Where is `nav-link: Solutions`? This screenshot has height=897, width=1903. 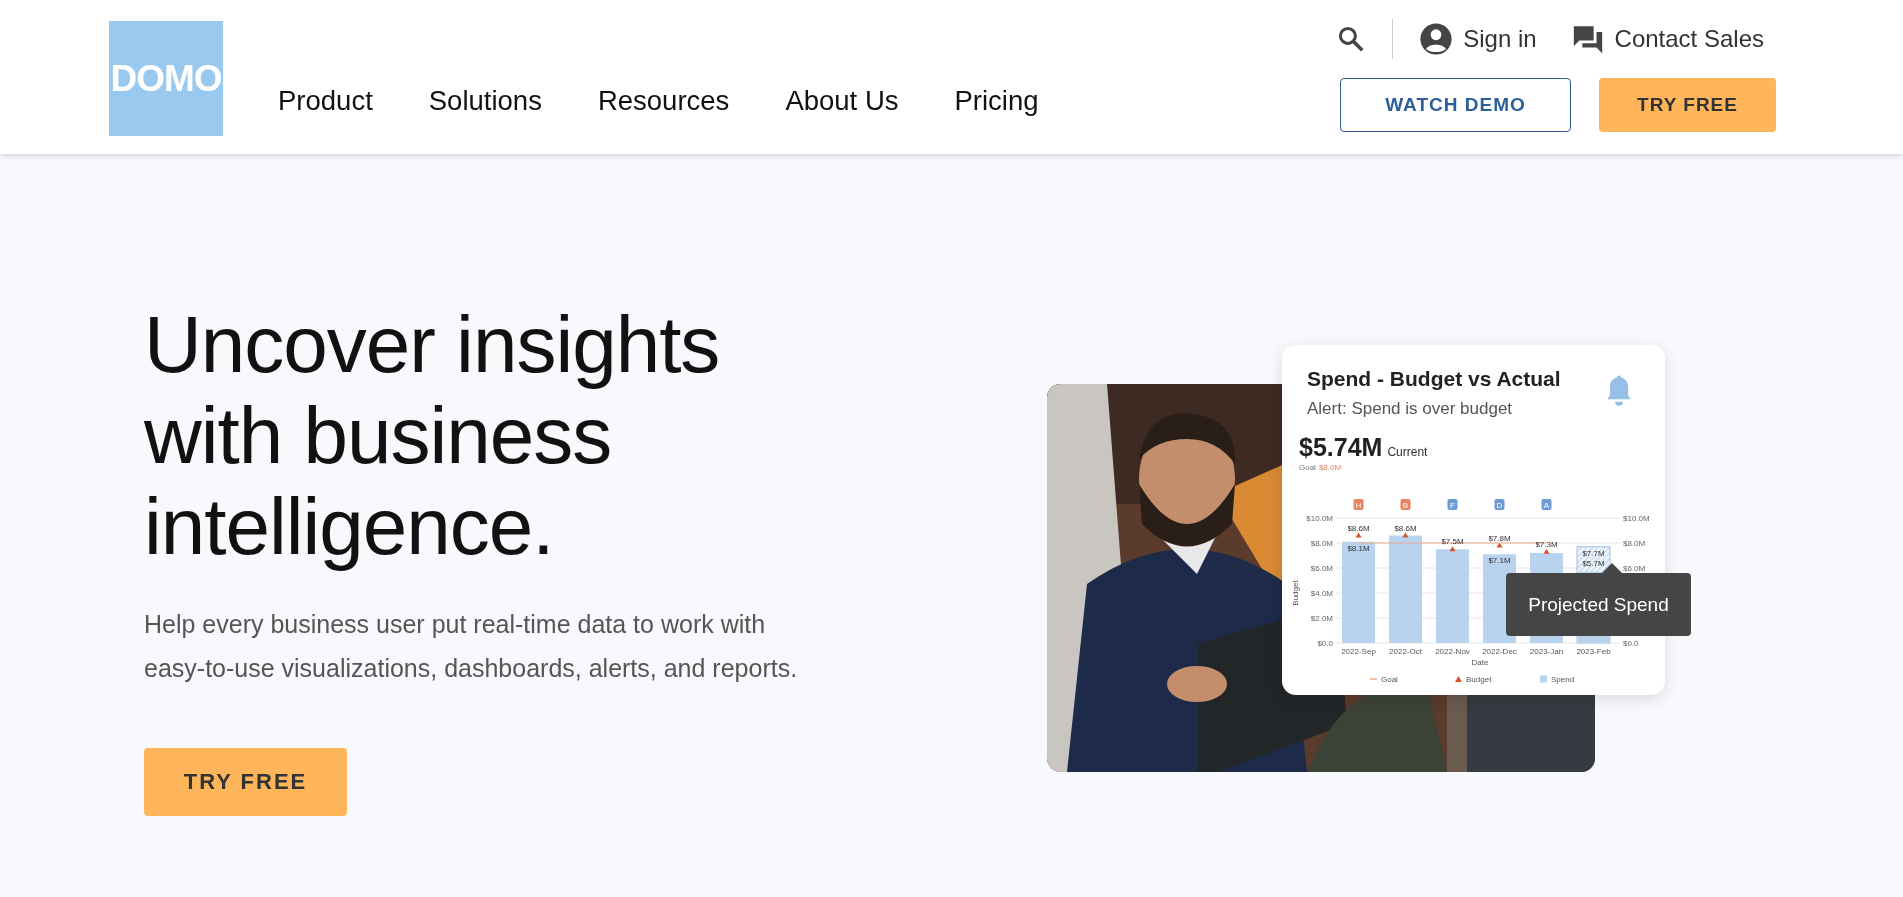
nav-link: Solutions is located at coordinates (485, 101).